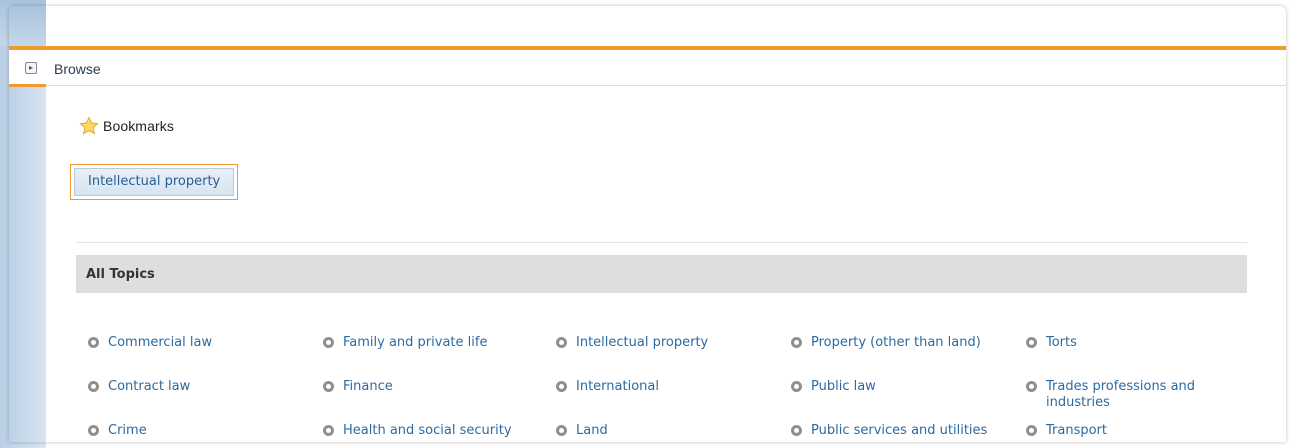  What do you see at coordinates (89, 125) in the screenshot?
I see `star-icon` at bounding box center [89, 125].